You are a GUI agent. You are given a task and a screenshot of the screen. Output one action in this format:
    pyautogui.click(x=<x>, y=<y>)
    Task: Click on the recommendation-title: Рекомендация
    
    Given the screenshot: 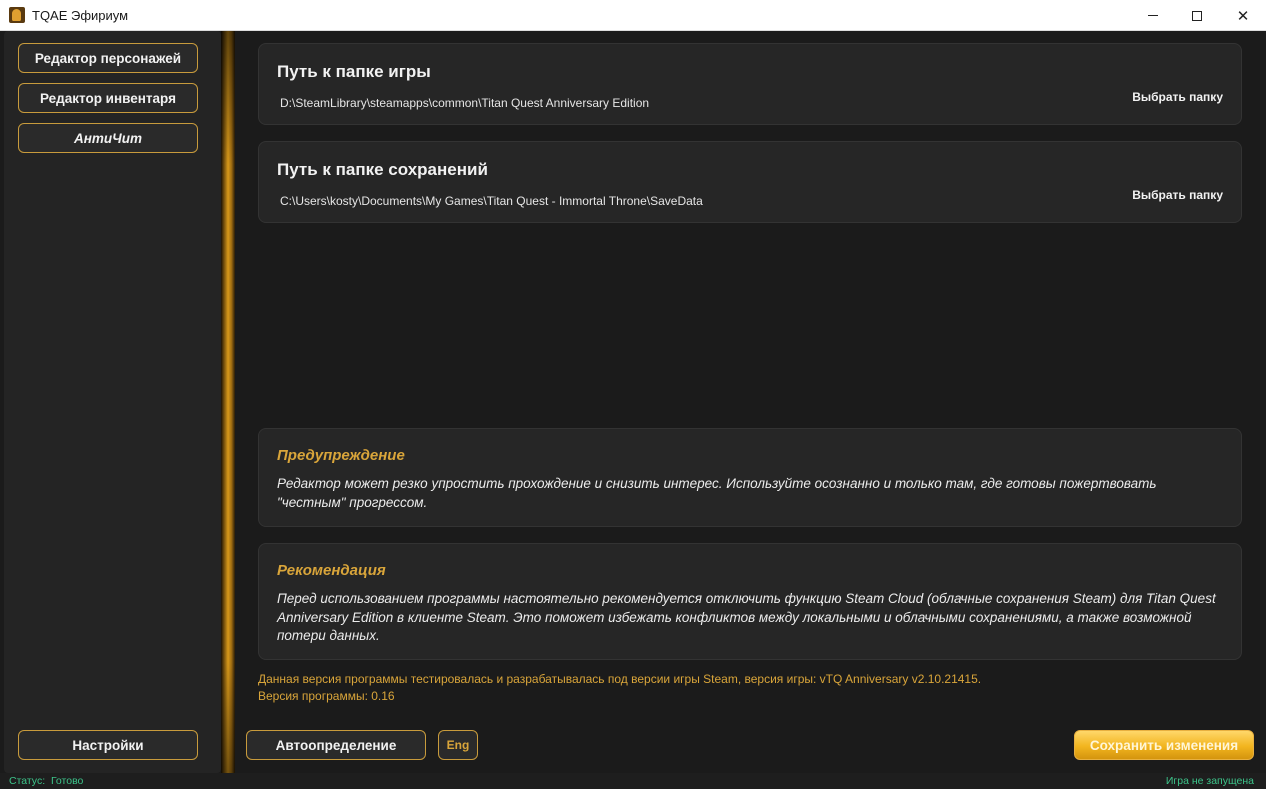 What is the action you would take?
    pyautogui.click(x=331, y=570)
    